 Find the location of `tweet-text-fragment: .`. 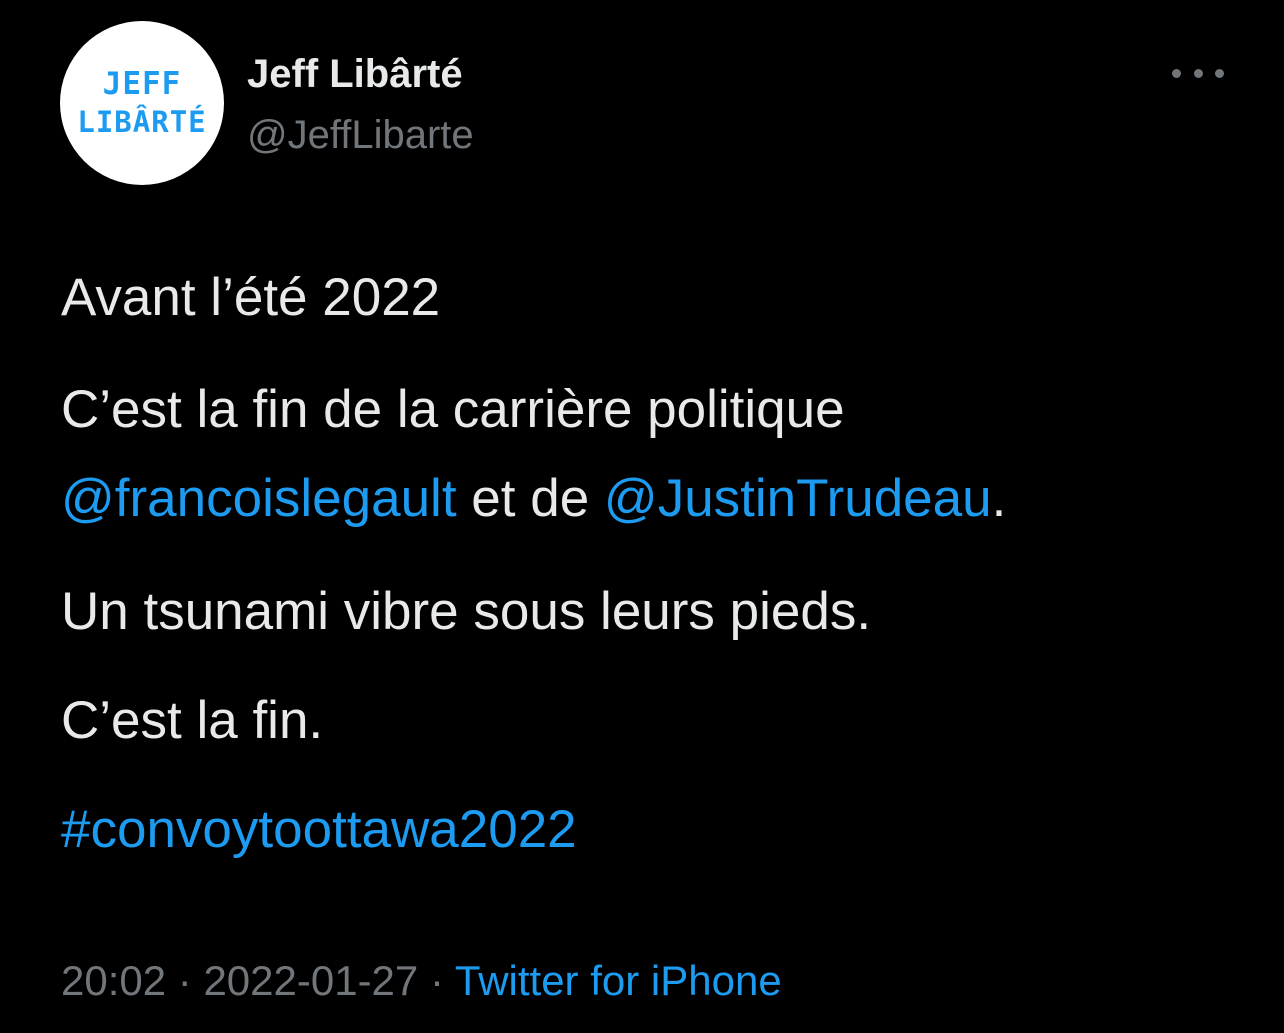

tweet-text-fragment: . is located at coordinates (999, 498).